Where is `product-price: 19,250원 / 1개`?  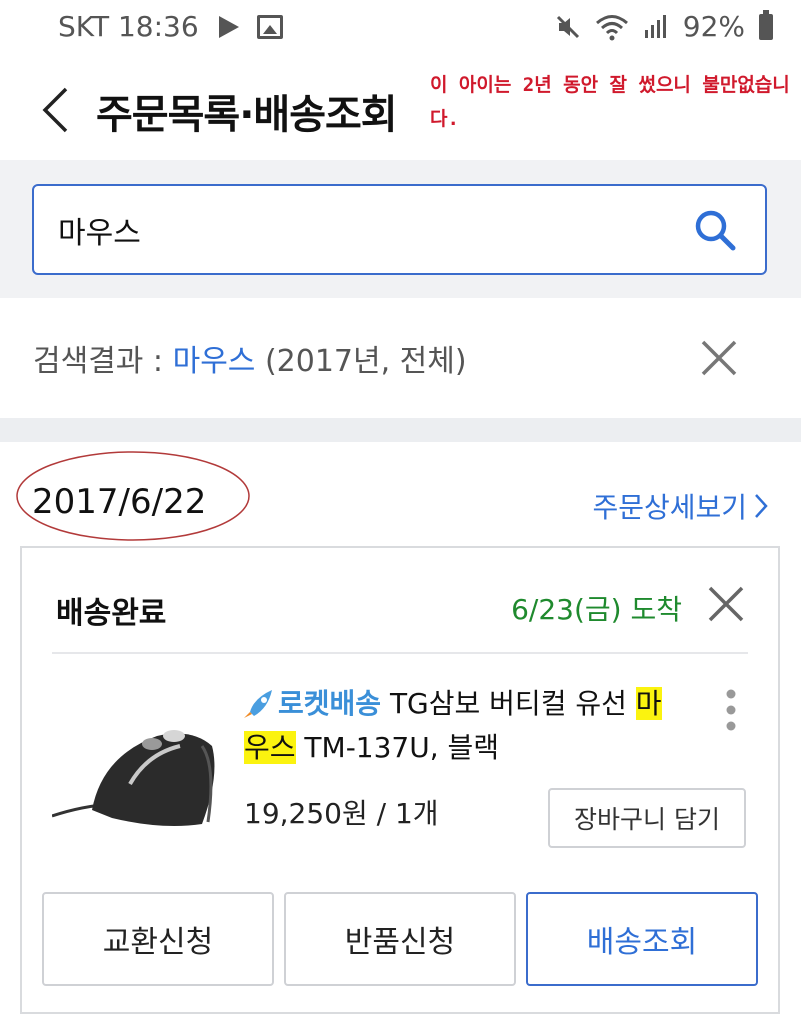 product-price: 19,250원 / 1개 is located at coordinates (341, 813).